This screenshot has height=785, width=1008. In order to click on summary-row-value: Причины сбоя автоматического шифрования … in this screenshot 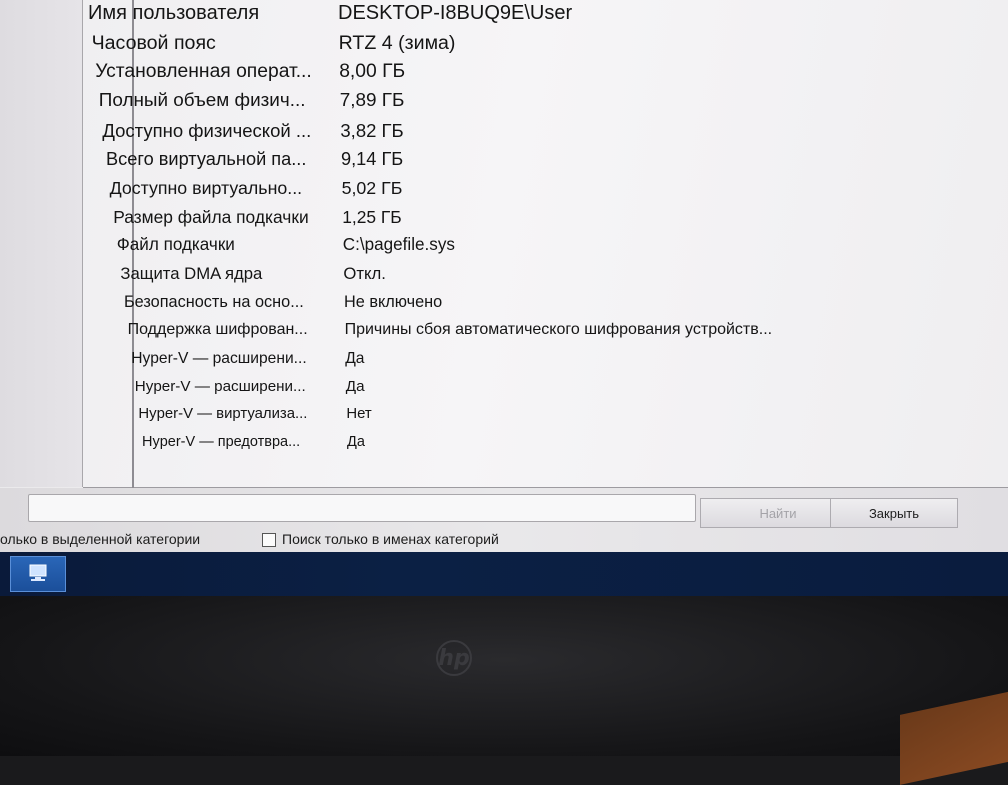, I will do `click(558, 330)`.